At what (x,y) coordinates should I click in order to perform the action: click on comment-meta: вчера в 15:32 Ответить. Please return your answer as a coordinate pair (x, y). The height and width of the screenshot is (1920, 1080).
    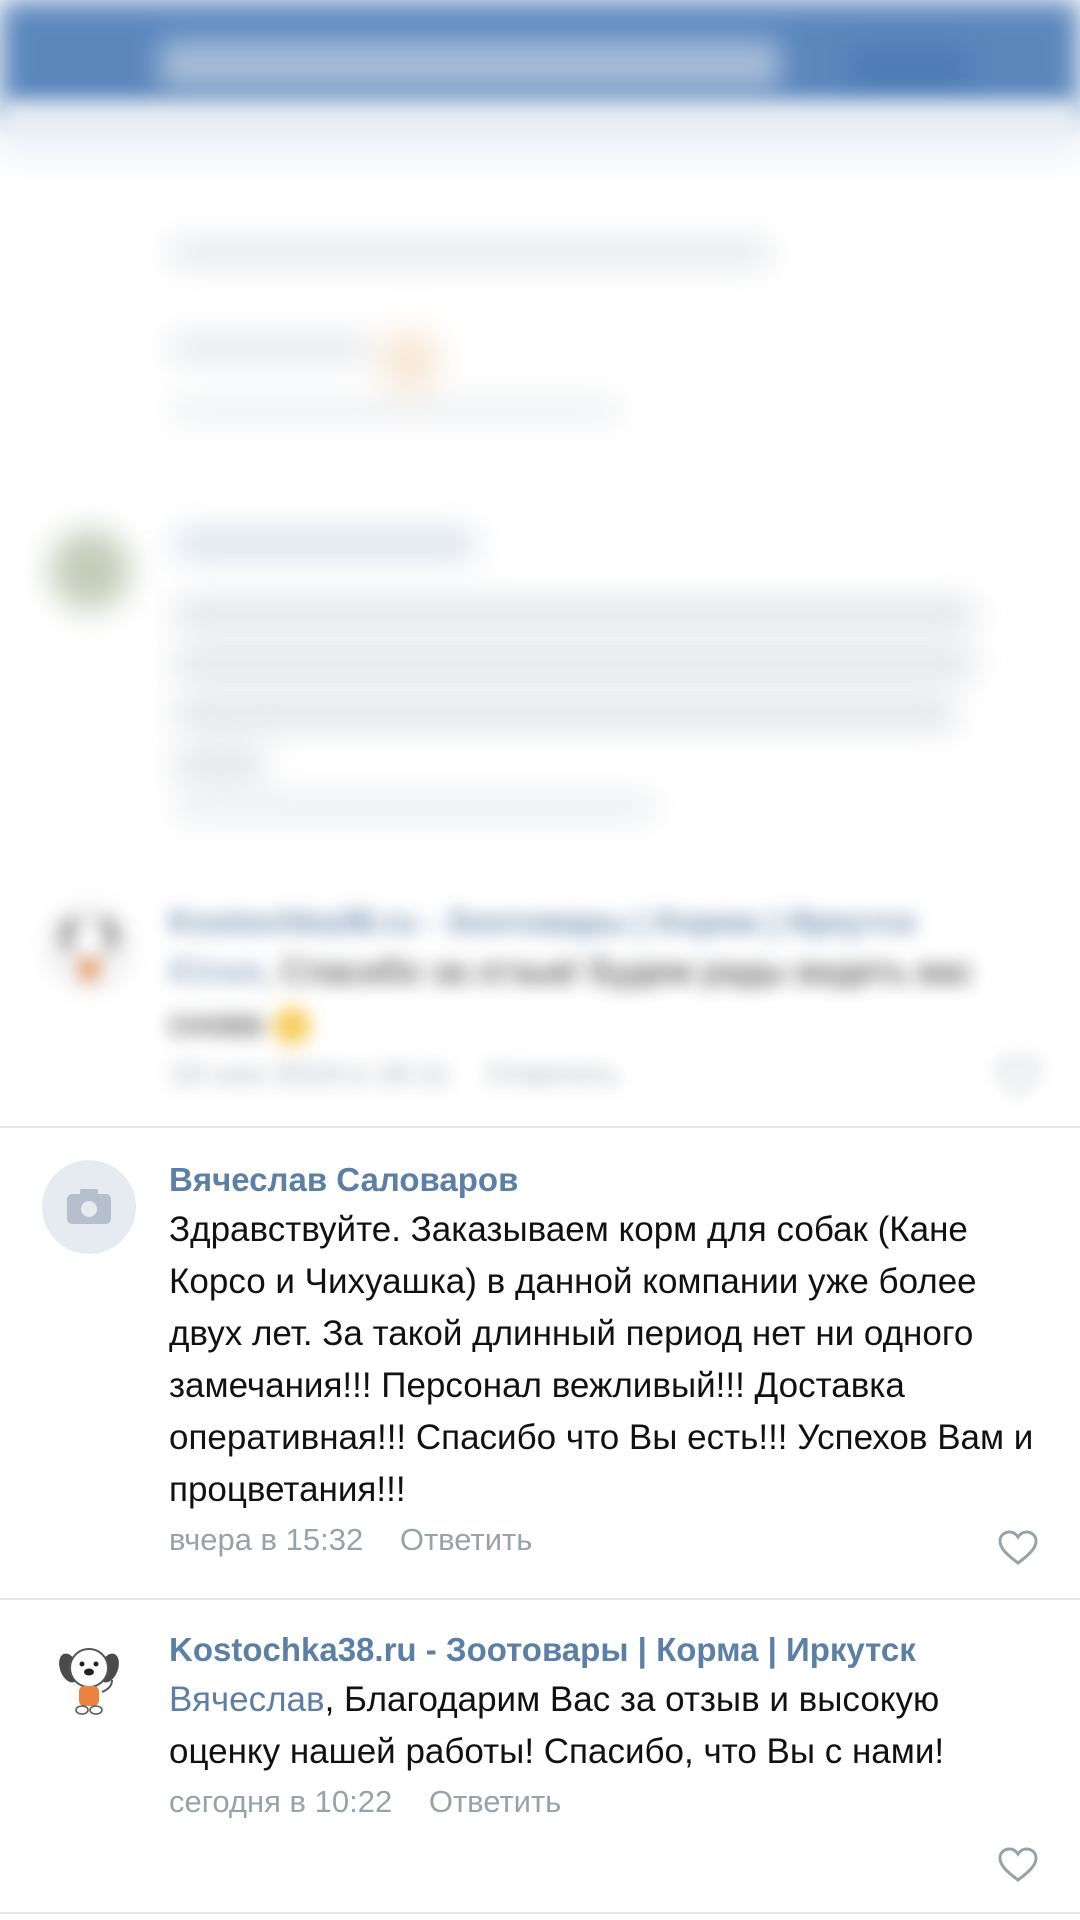
    Looking at the image, I should click on (604, 1540).